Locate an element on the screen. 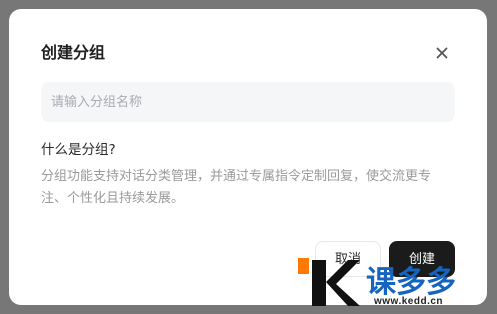 The image size is (497, 314). close-icon is located at coordinates (442, 53).